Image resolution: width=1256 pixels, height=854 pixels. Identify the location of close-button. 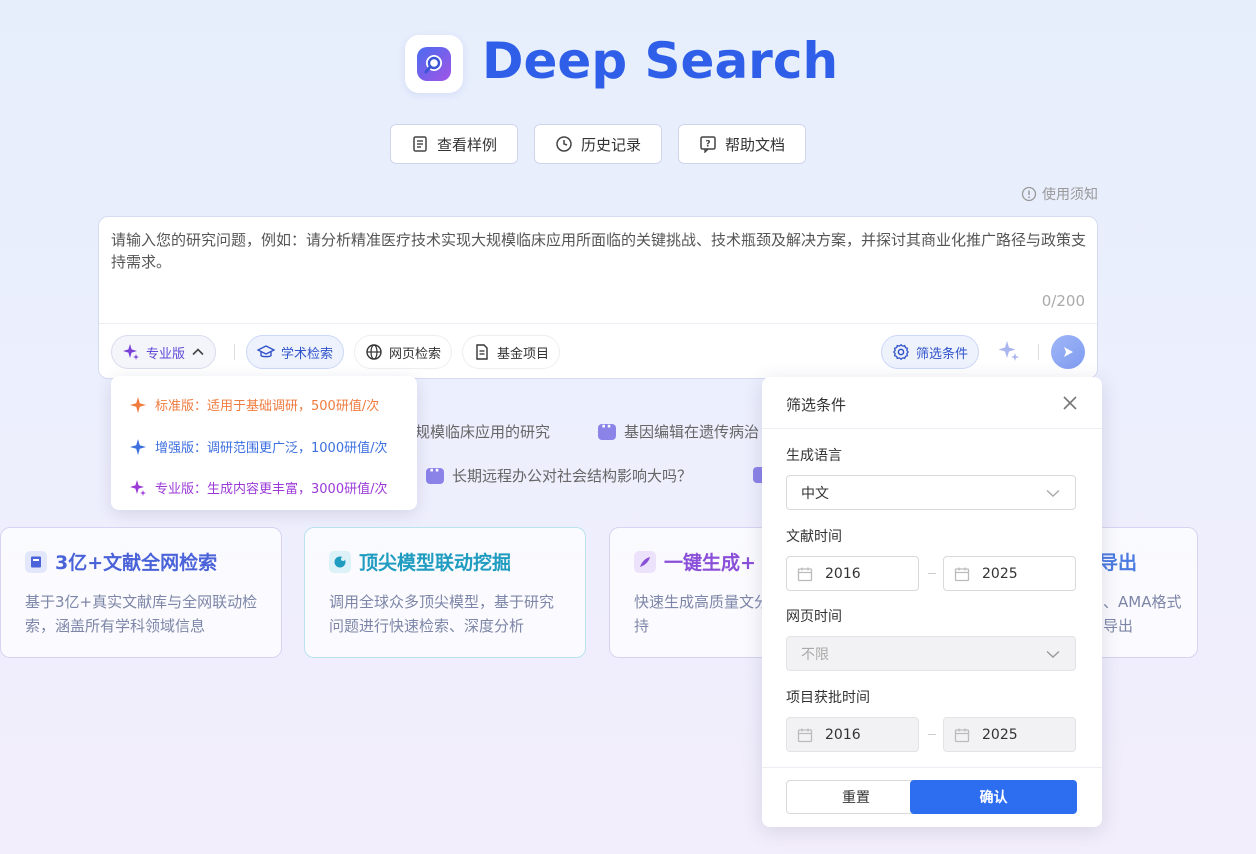
(1070, 404).